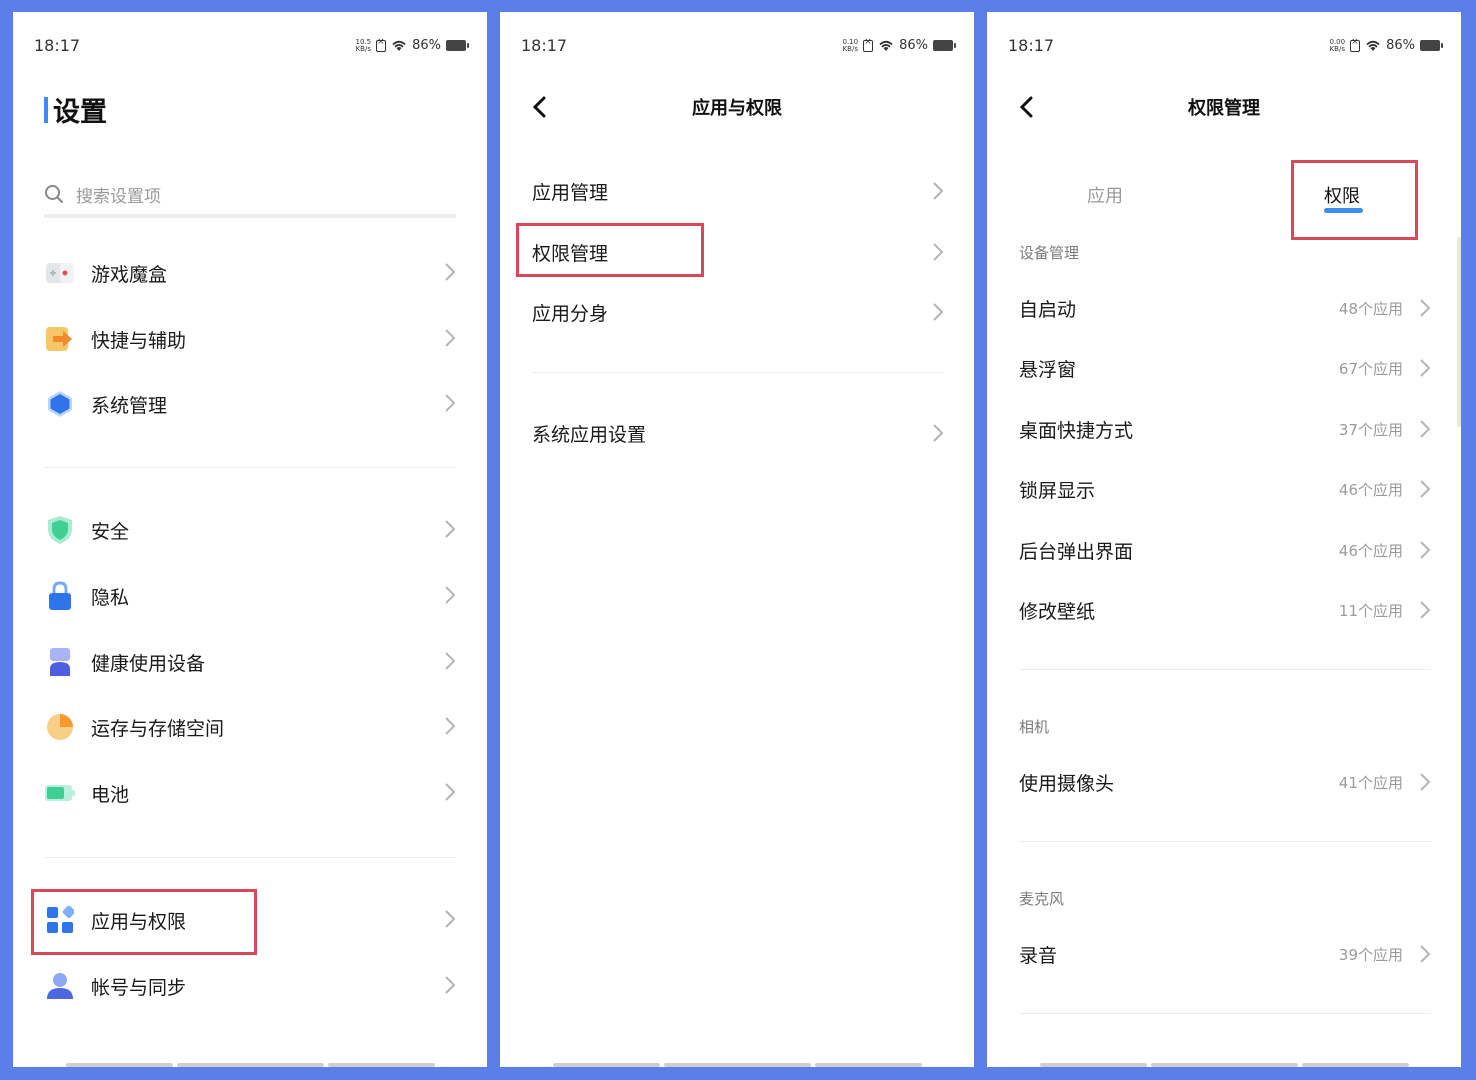  What do you see at coordinates (250, 530) in the screenshot?
I see `settings-item-security: 安全` at bounding box center [250, 530].